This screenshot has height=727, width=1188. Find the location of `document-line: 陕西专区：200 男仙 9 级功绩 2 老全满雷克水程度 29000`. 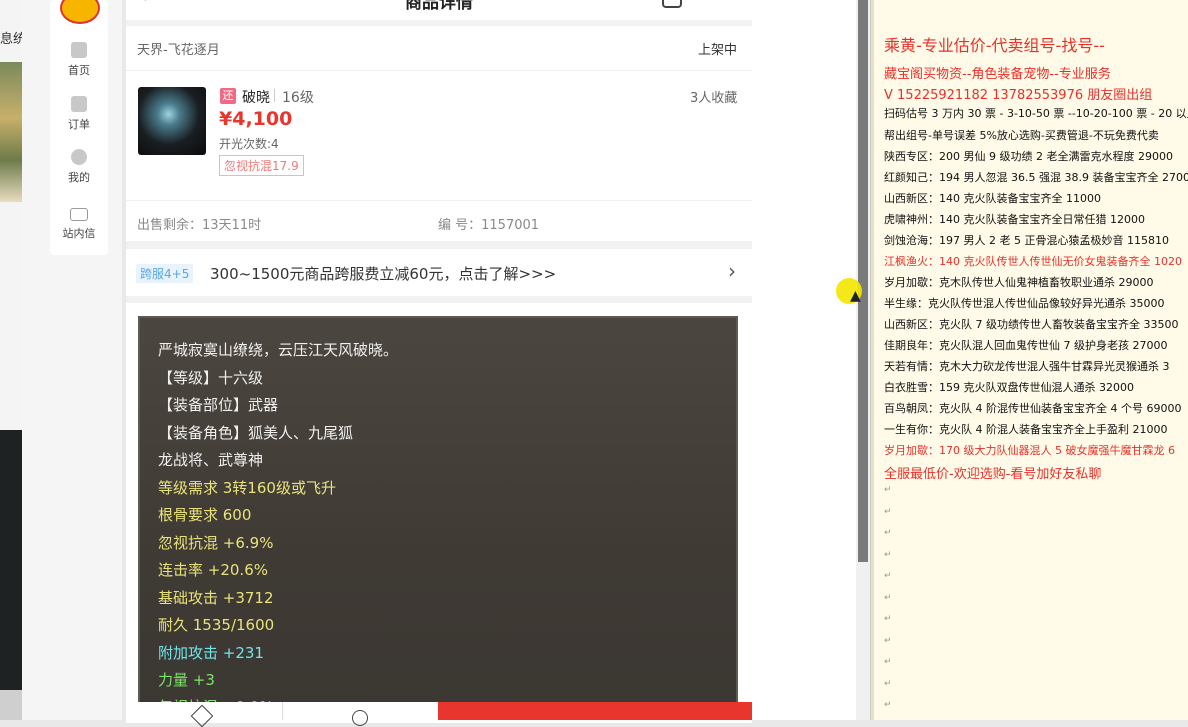

document-line: 陕西专区：200 男仙 9 级功绩 2 老全满雷克水程度 29000 is located at coordinates (1028, 156).